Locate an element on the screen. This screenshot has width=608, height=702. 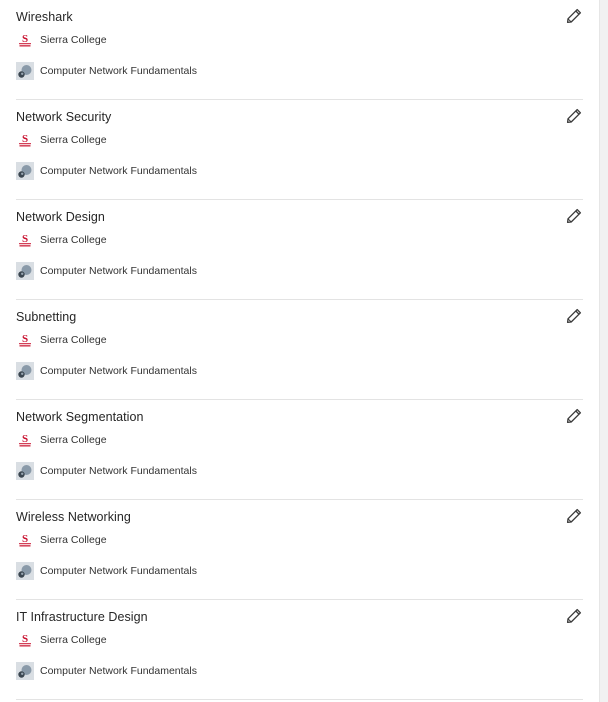
scrollbar is located at coordinates (603, 351).